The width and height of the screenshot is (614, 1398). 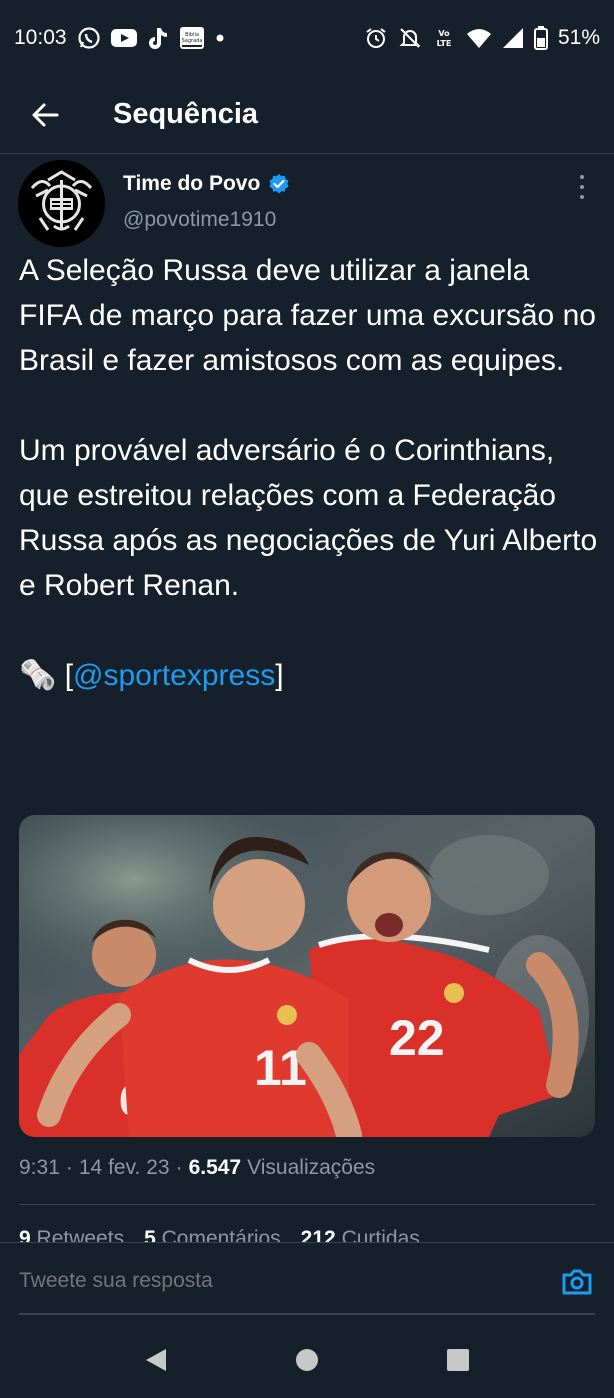 What do you see at coordinates (309, 675) in the screenshot?
I see `tweet-source: 🗞️ [@sportexpress]` at bounding box center [309, 675].